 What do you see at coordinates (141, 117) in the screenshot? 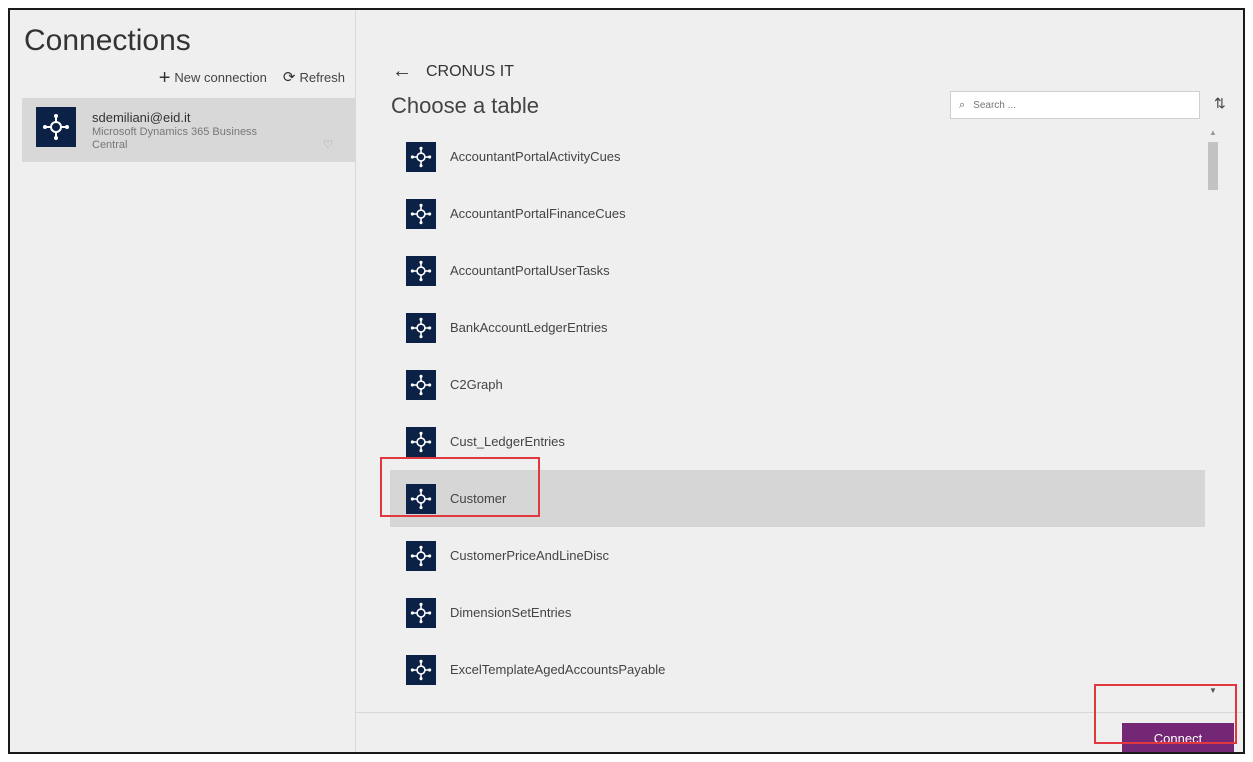
I see `connection-user: sdemiliani@eid.it` at bounding box center [141, 117].